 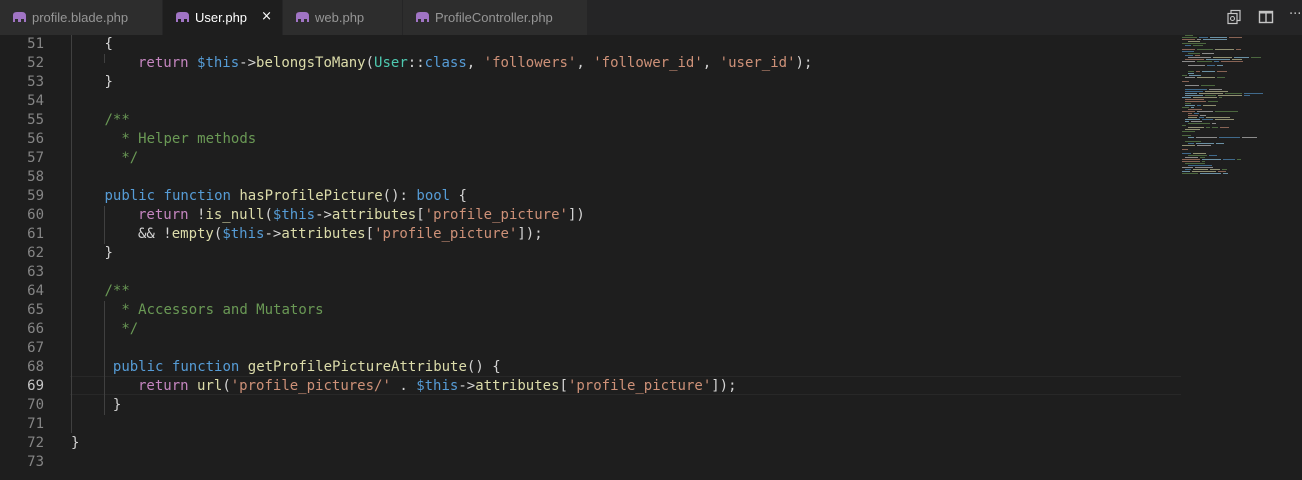 What do you see at coordinates (35, 462) in the screenshot?
I see `line-number: 73` at bounding box center [35, 462].